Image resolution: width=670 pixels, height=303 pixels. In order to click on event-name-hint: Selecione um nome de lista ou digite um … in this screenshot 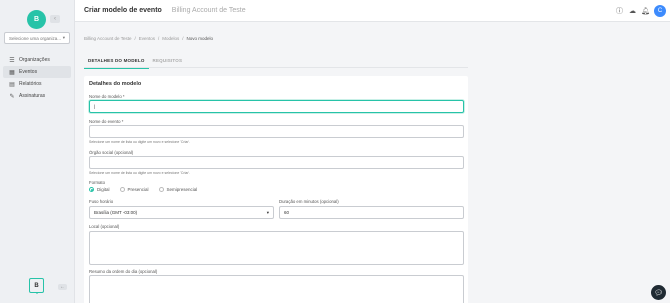, I will do `click(140, 142)`.